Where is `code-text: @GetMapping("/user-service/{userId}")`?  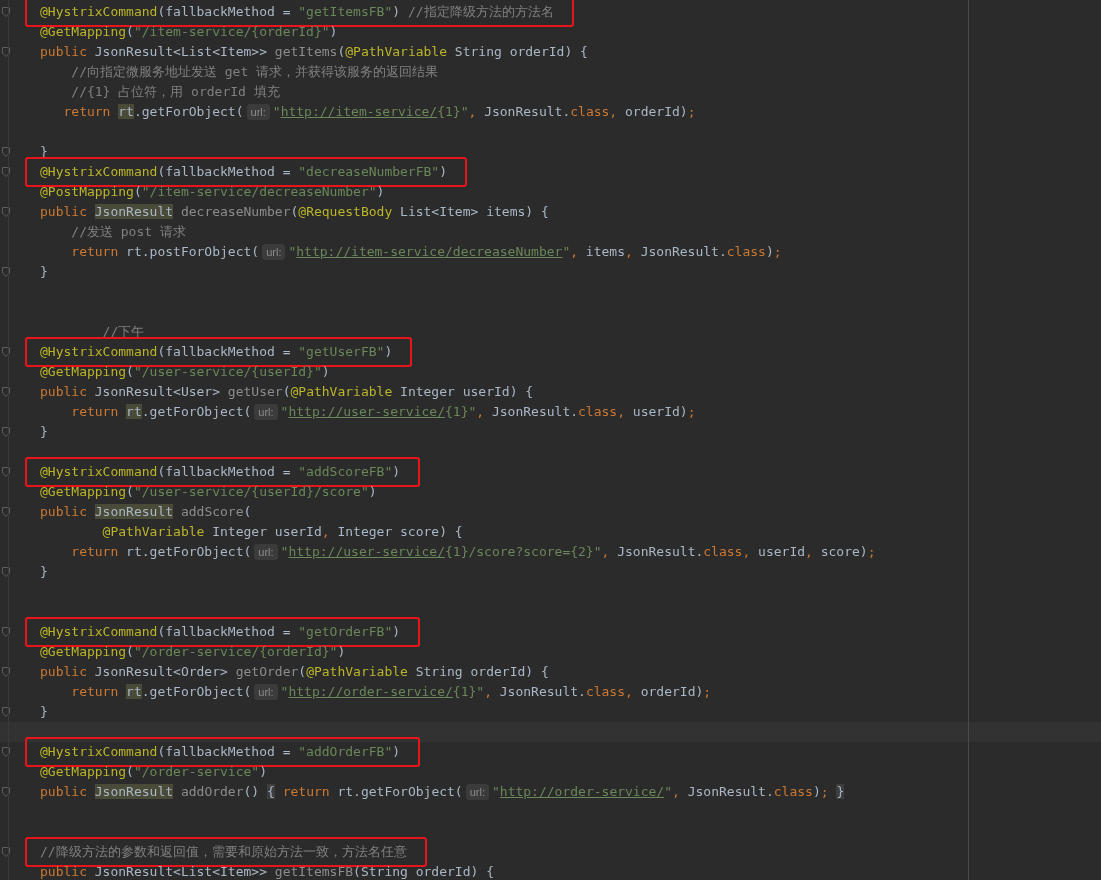 code-text: @GetMapping("/user-service/{userId}") is located at coordinates (185, 372).